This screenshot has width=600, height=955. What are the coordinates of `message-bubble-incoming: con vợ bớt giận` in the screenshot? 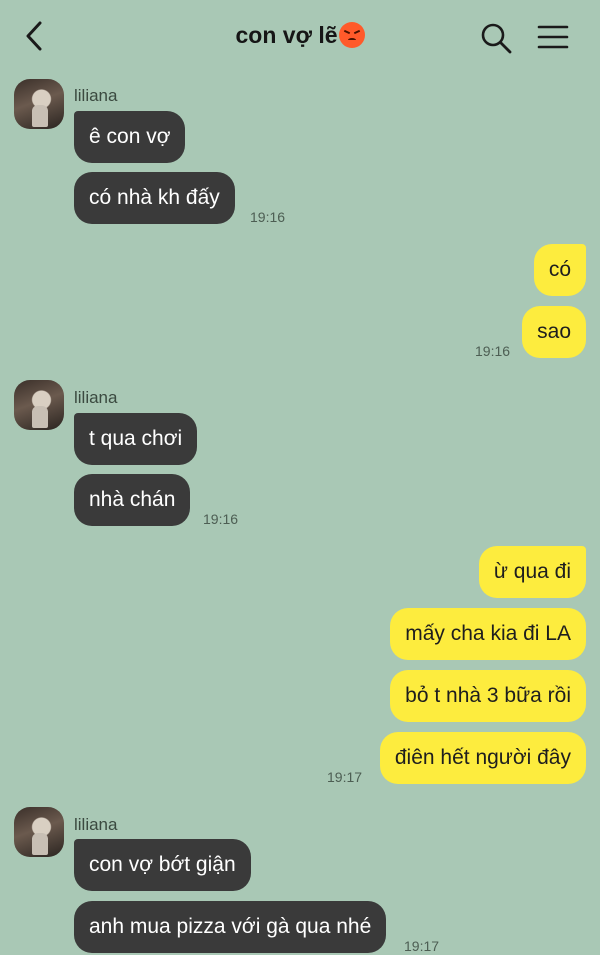 It's located at (162, 865).